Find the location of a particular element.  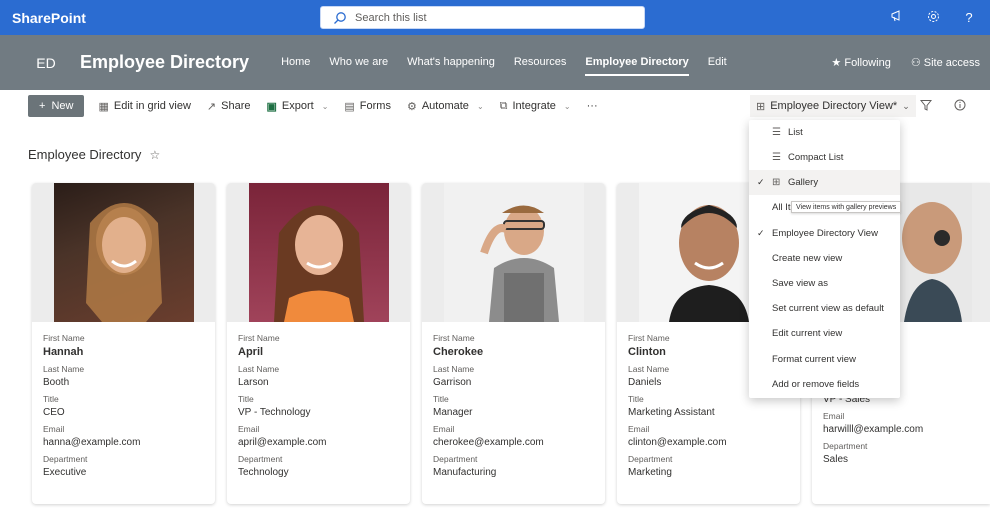

following-label: Following is located at coordinates (867, 63).